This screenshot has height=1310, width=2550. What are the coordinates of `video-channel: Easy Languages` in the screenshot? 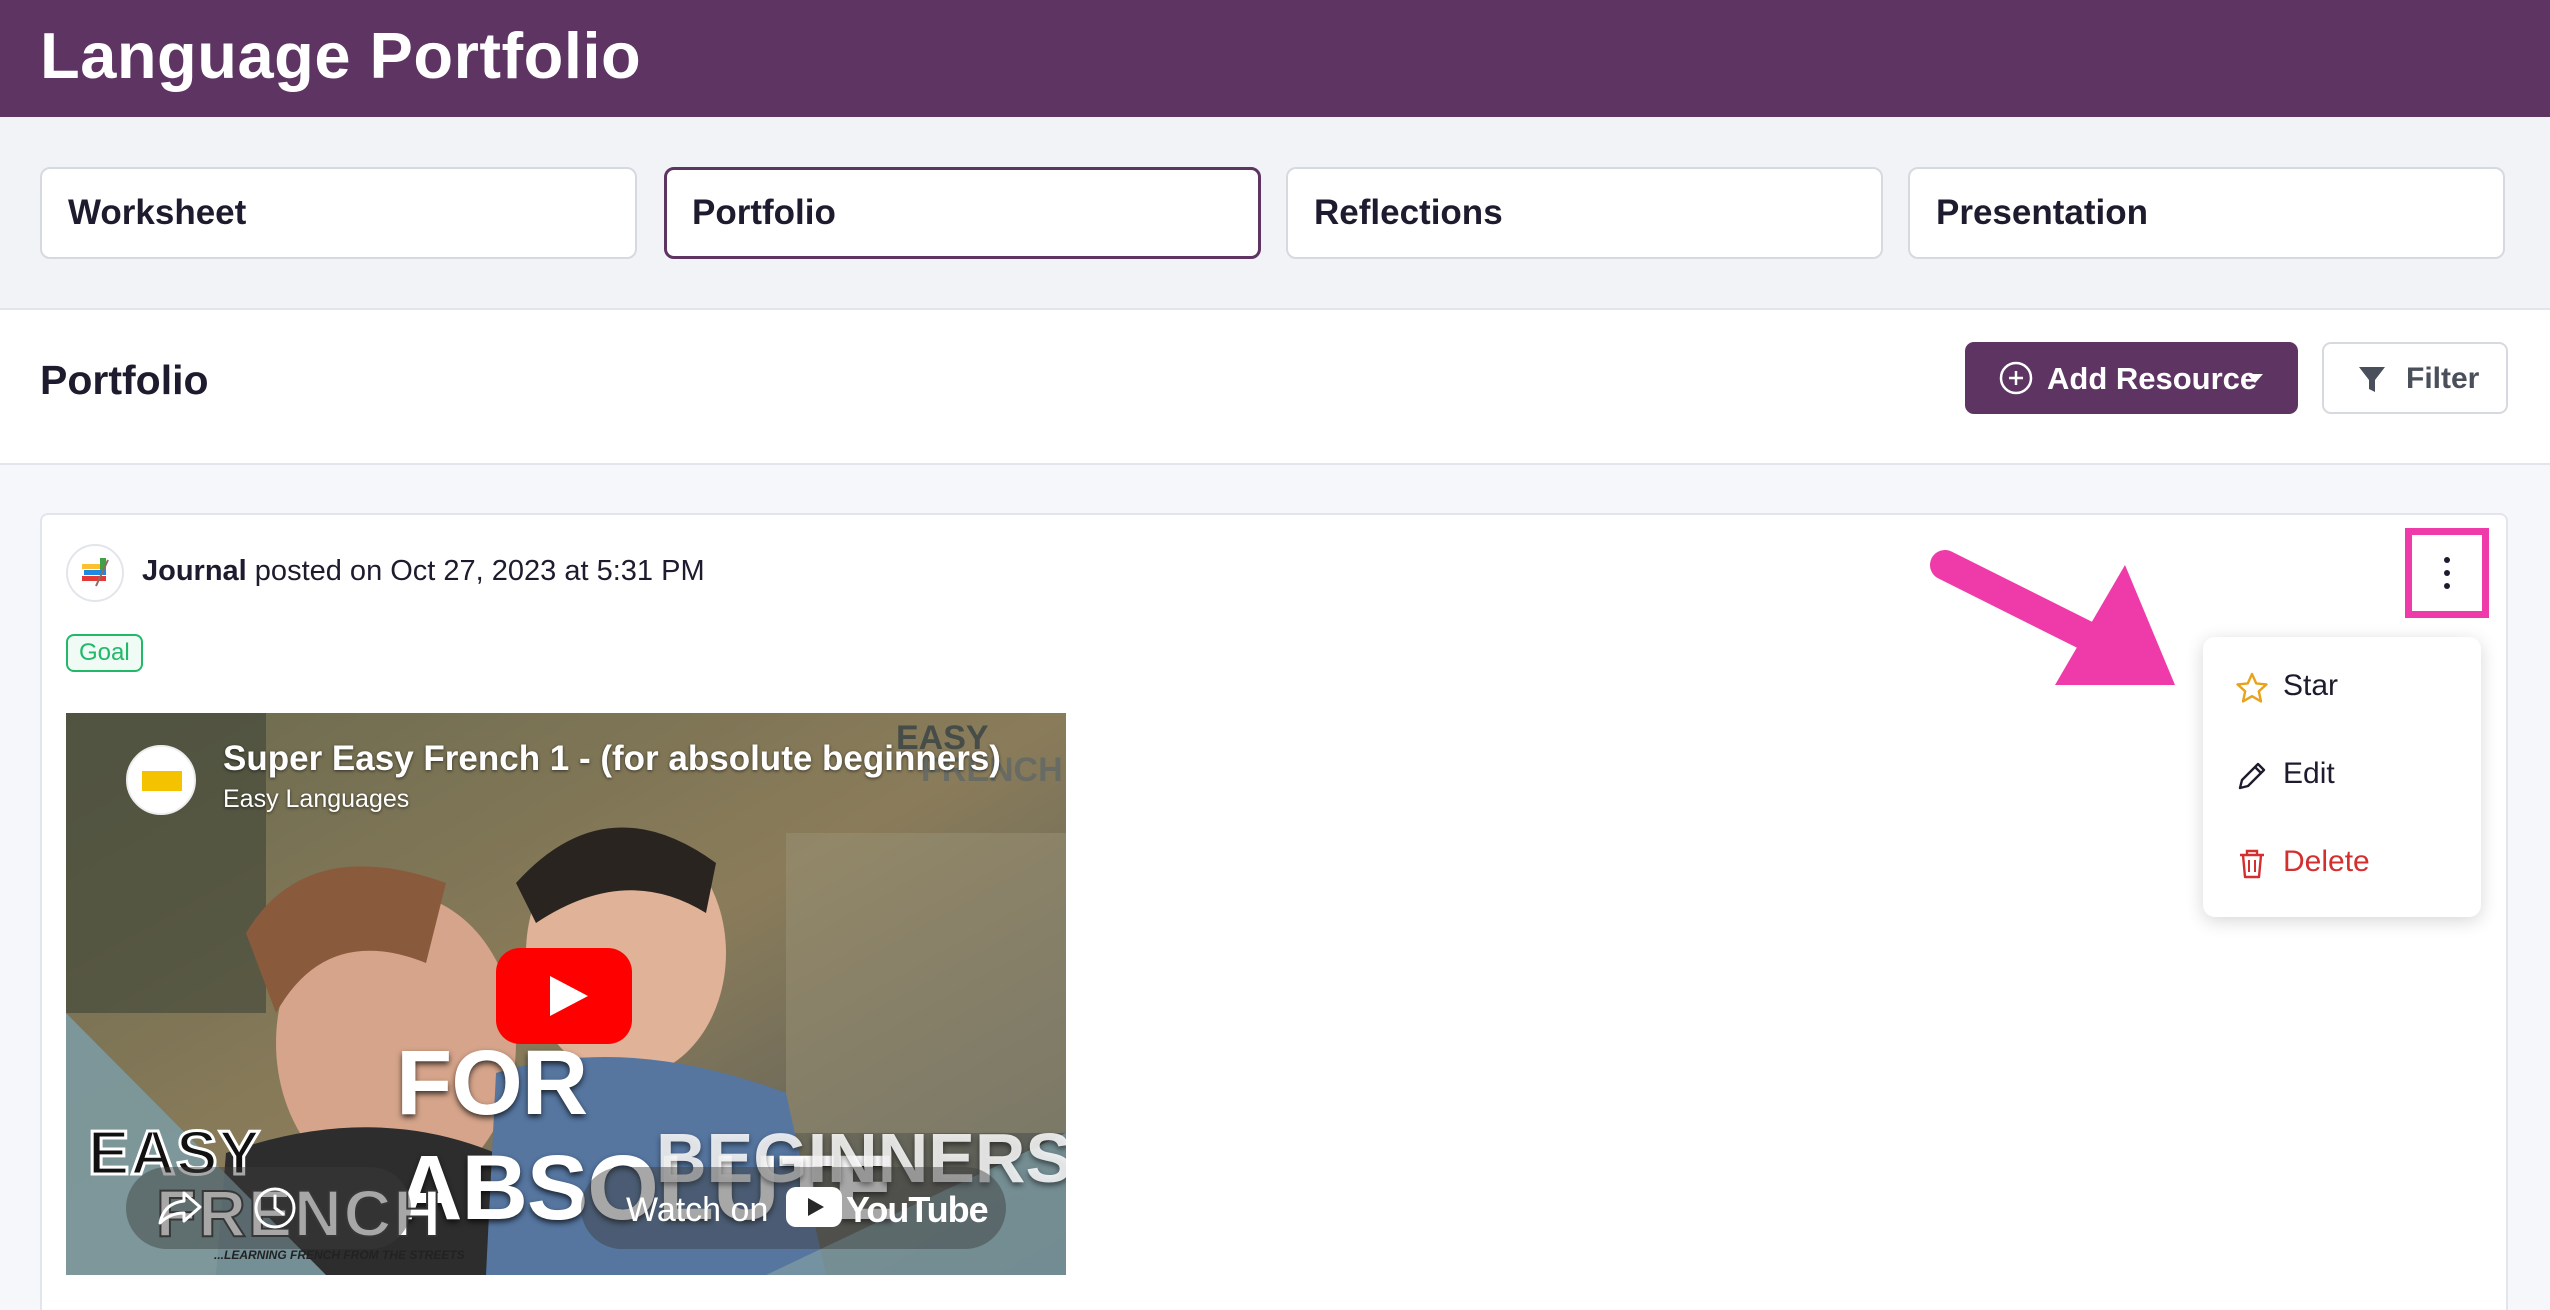 It's located at (316, 799).